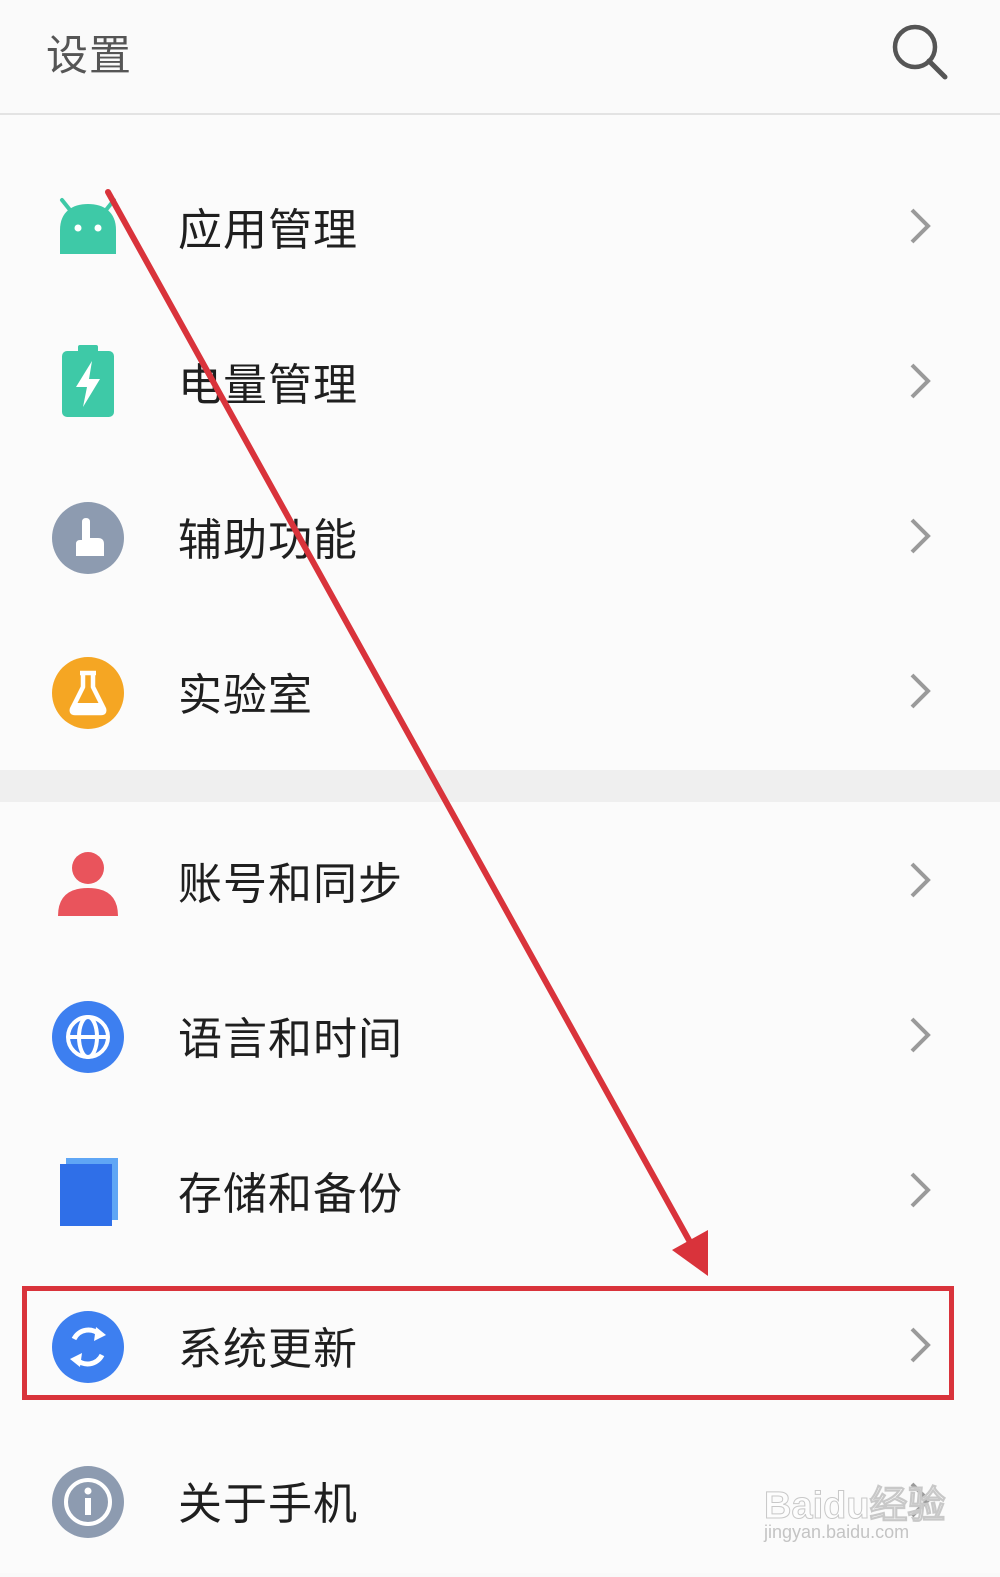 Image resolution: width=1000 pixels, height=1577 pixels. Describe the element at coordinates (290, 1194) in the screenshot. I see `settings-item-label: 存储和备份` at that location.